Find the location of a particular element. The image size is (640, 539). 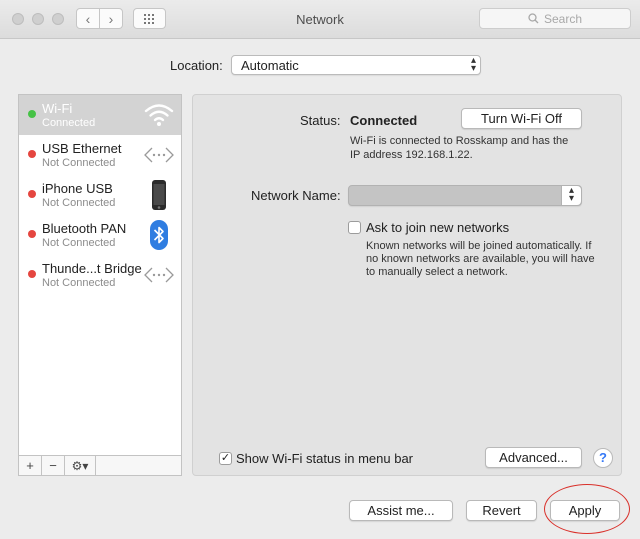

service-status: Connected is located at coordinates (69, 123).